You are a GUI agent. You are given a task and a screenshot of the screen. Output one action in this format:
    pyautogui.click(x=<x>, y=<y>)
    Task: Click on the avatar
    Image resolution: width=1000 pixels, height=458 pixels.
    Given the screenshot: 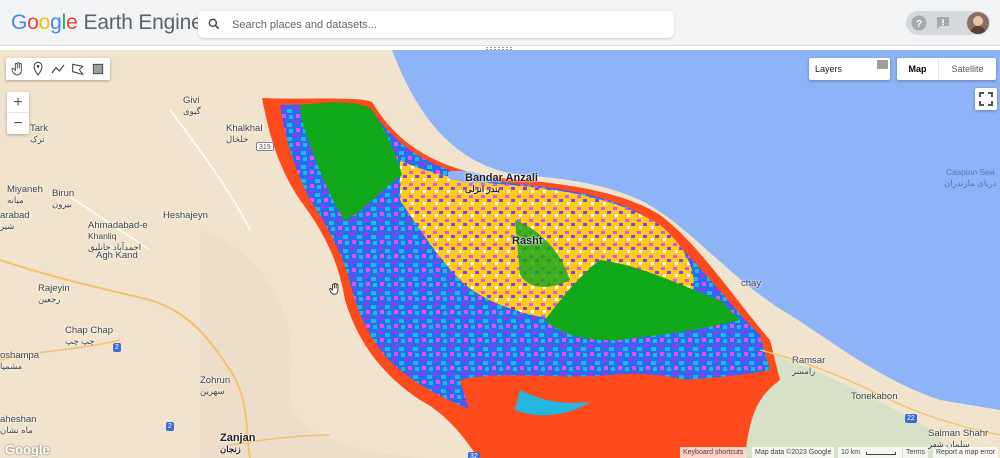 What is the action you would take?
    pyautogui.click(x=978, y=23)
    